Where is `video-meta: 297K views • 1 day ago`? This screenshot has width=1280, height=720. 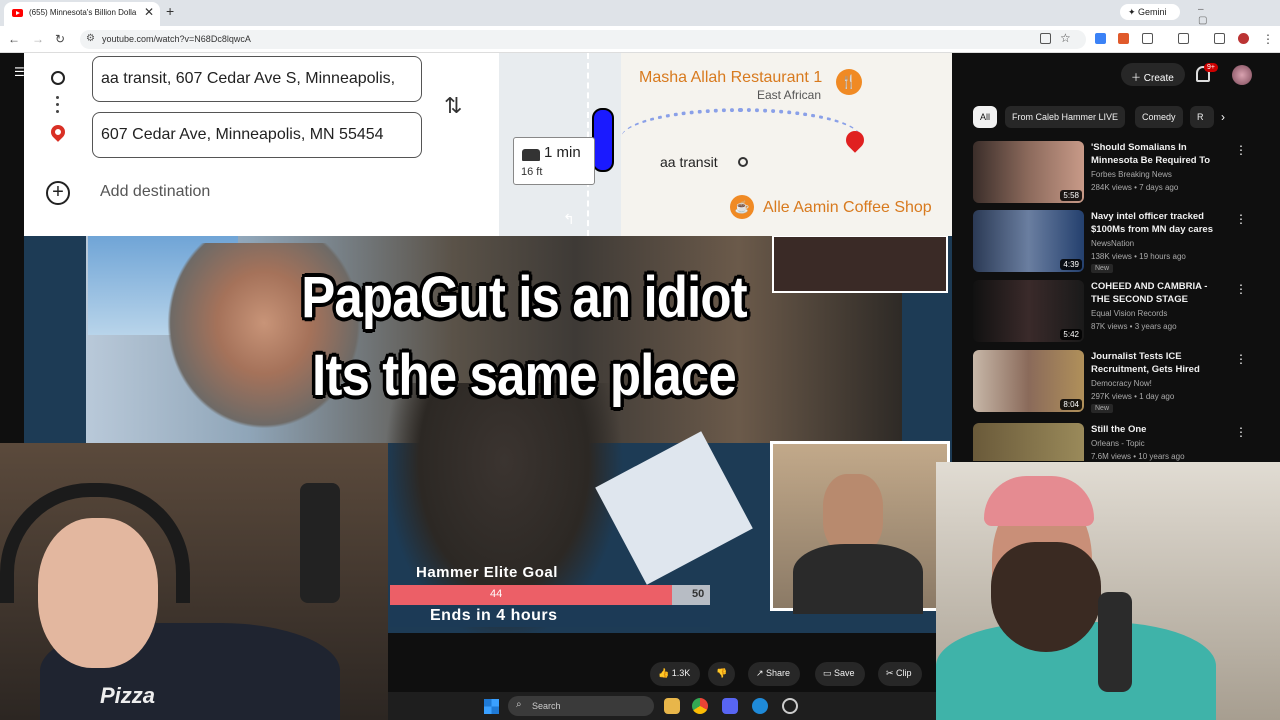
video-meta: 297K views • 1 day ago is located at coordinates (1133, 396).